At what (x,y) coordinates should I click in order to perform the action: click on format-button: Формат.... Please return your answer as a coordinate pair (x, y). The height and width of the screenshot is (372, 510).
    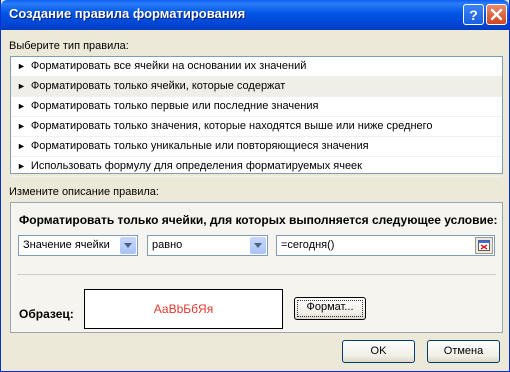
    Looking at the image, I should click on (330, 308).